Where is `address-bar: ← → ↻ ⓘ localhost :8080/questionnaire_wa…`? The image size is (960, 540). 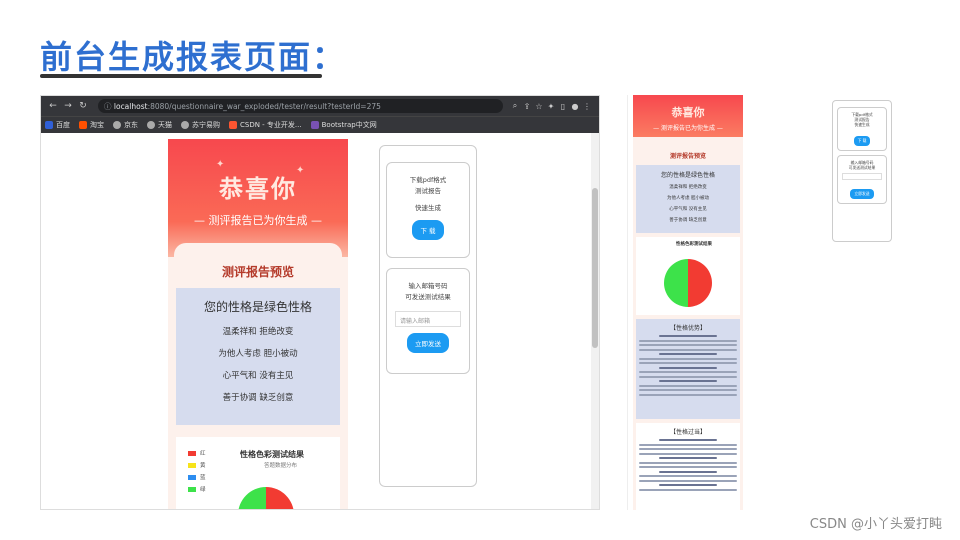 address-bar: ← → ↻ ⓘ localhost :8080/questionnaire_wa… is located at coordinates (320, 106).